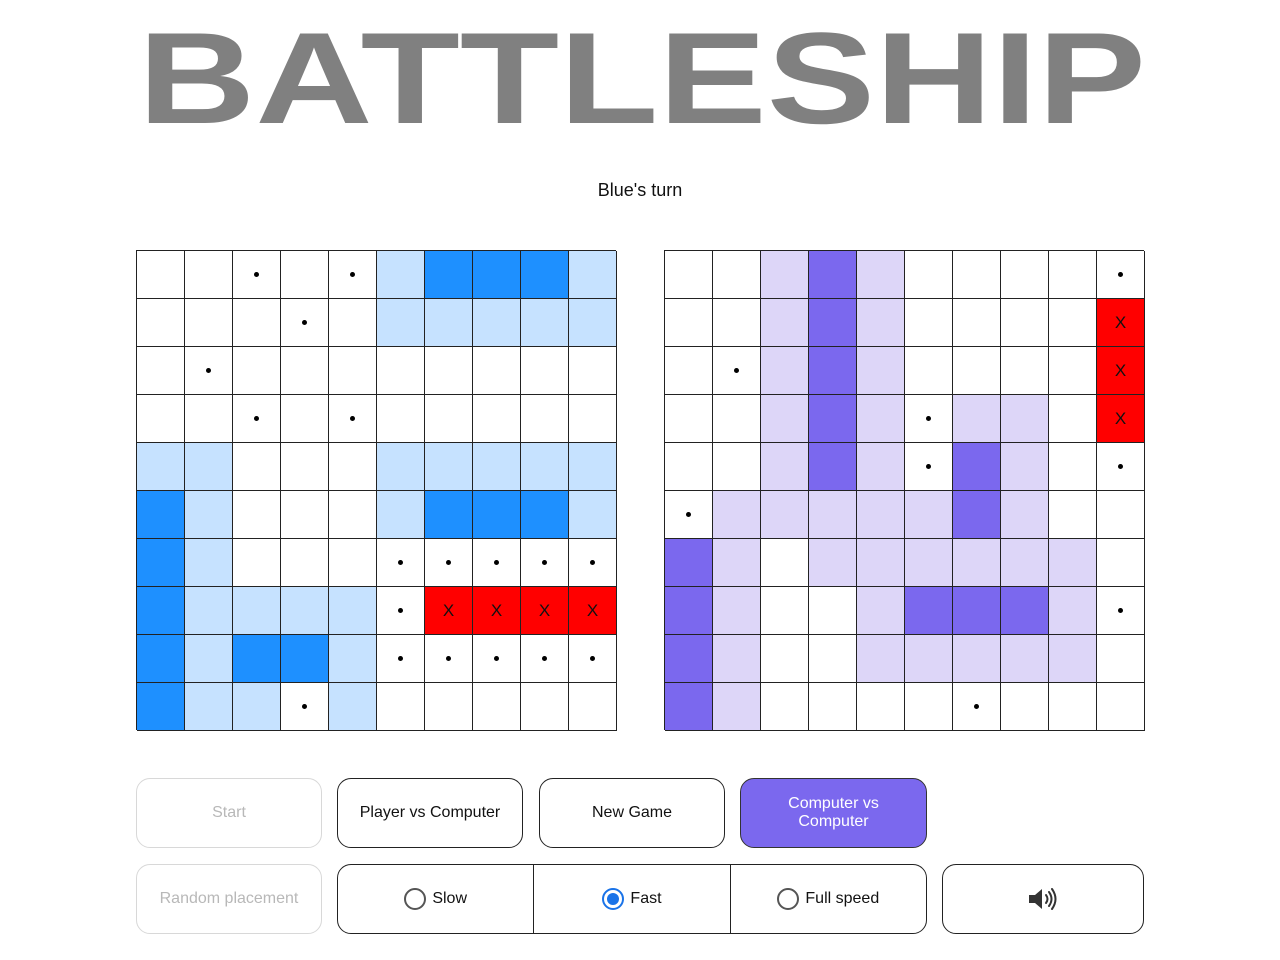 Image resolution: width=1280 pixels, height=960 pixels. I want to click on speed-radio-fast, so click(613, 899).